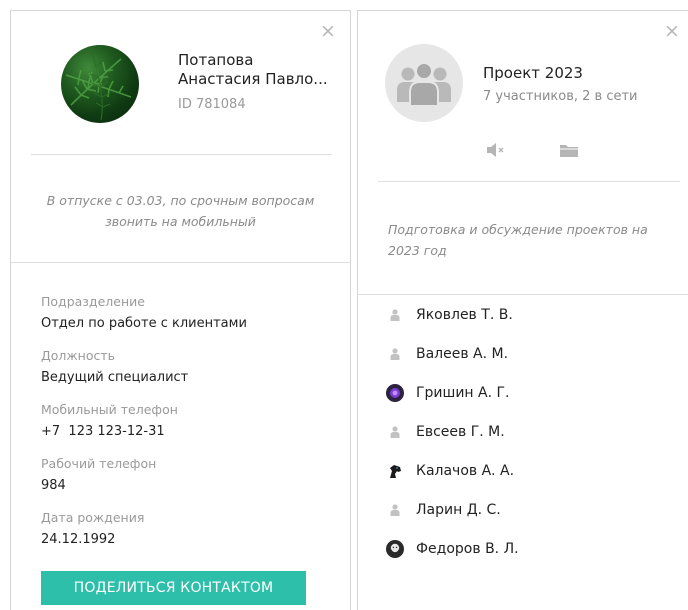  I want to click on birthday-label: Дата рождения, so click(93, 517).